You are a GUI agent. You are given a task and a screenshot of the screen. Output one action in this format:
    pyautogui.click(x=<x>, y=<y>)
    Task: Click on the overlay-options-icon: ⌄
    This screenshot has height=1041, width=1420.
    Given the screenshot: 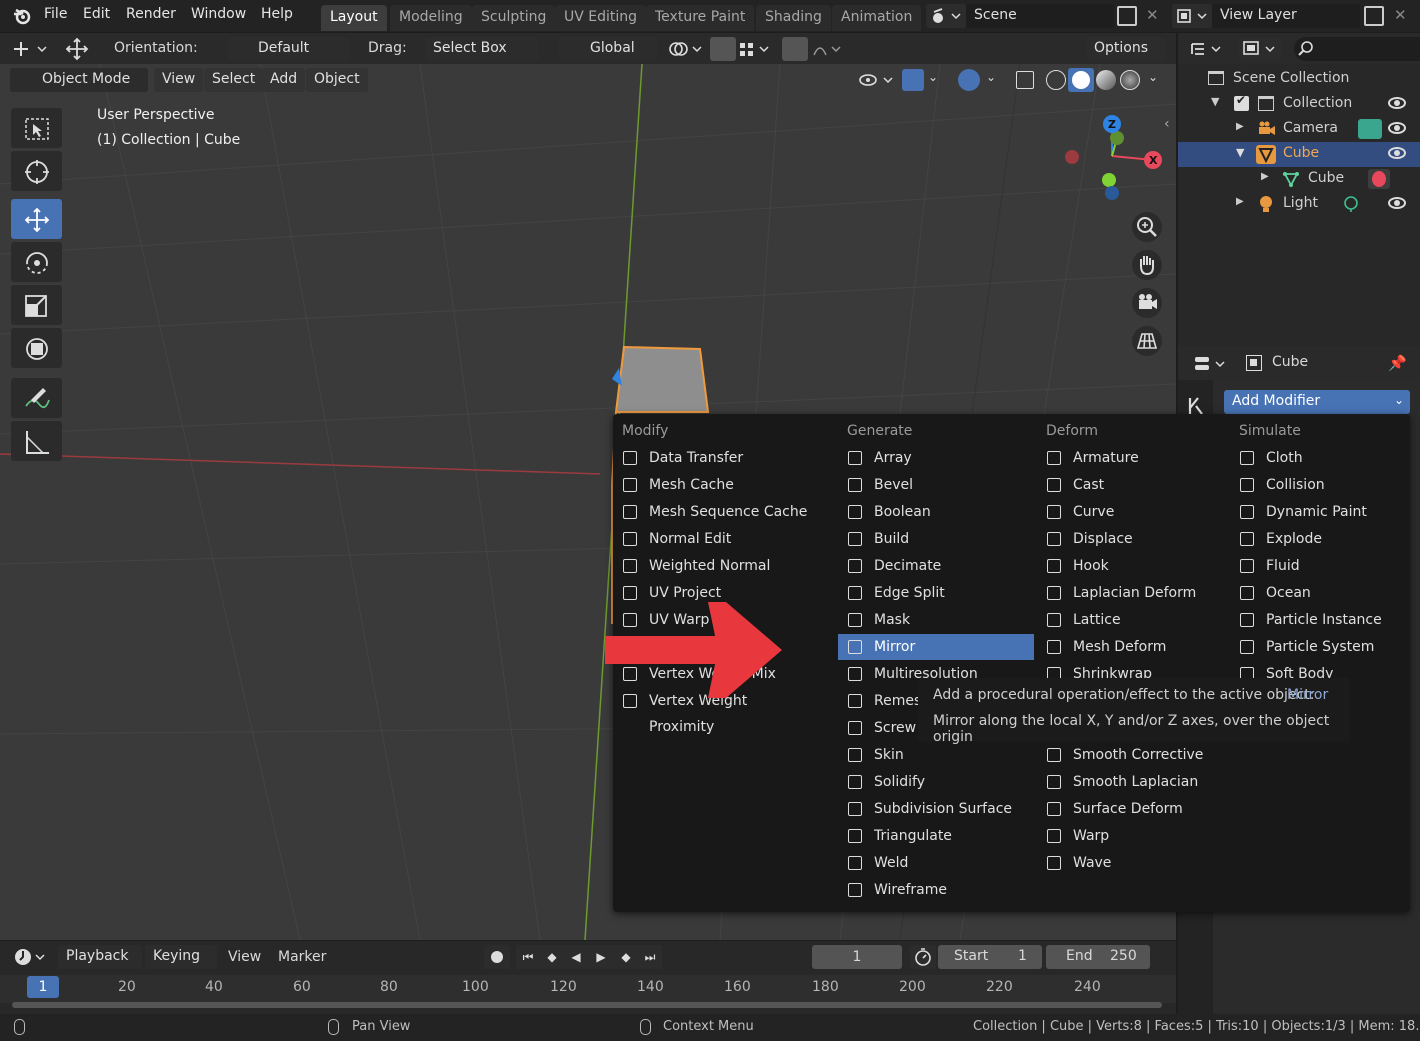 What is the action you would take?
    pyautogui.click(x=991, y=77)
    